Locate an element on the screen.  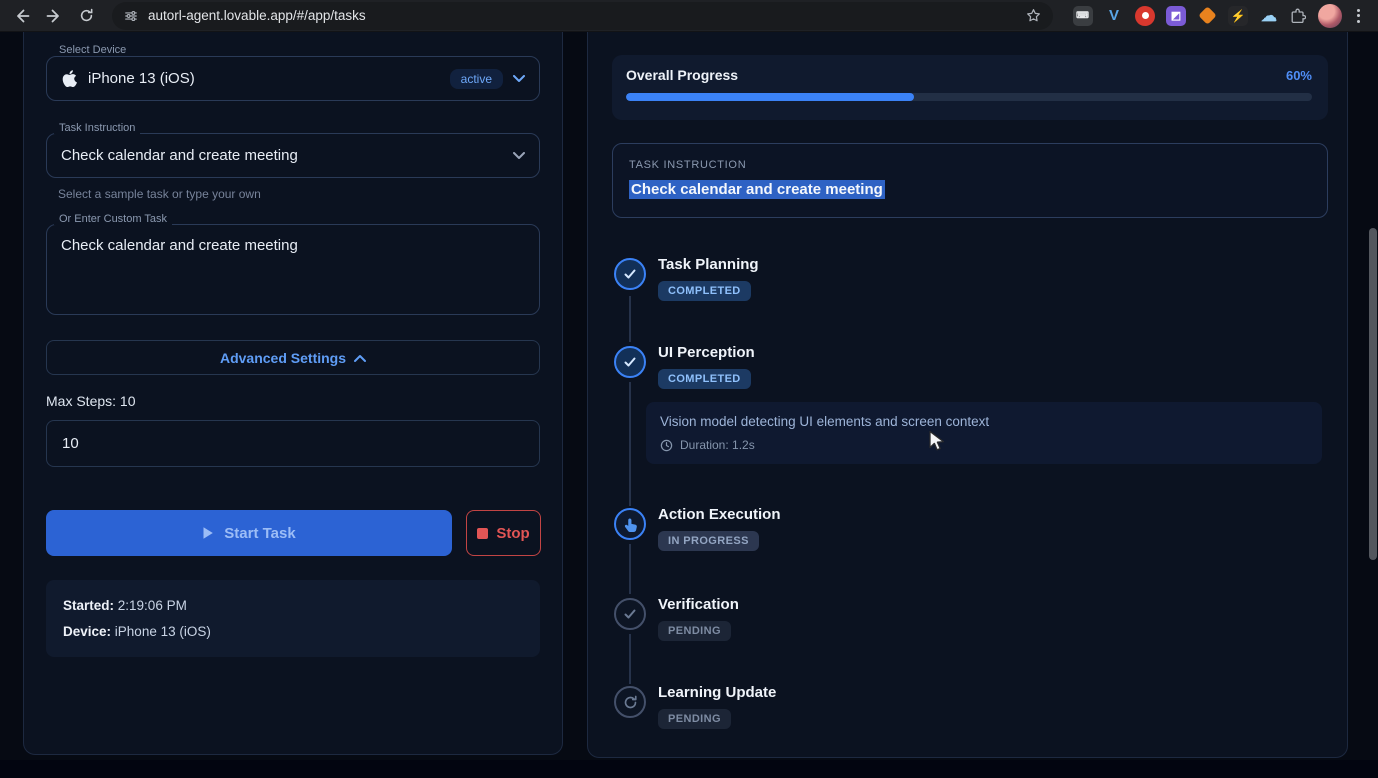
back-icon is located at coordinates (23, 15).